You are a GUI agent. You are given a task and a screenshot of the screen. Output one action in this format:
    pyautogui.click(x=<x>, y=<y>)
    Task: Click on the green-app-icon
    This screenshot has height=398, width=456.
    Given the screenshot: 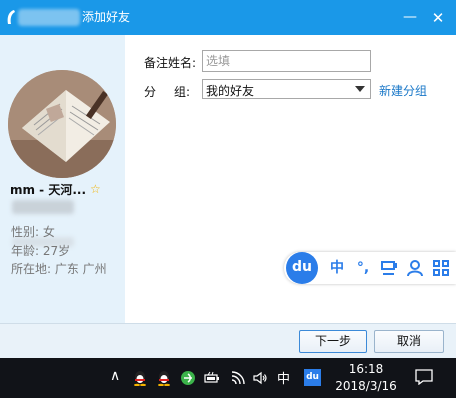 What is the action you would take?
    pyautogui.click(x=188, y=378)
    